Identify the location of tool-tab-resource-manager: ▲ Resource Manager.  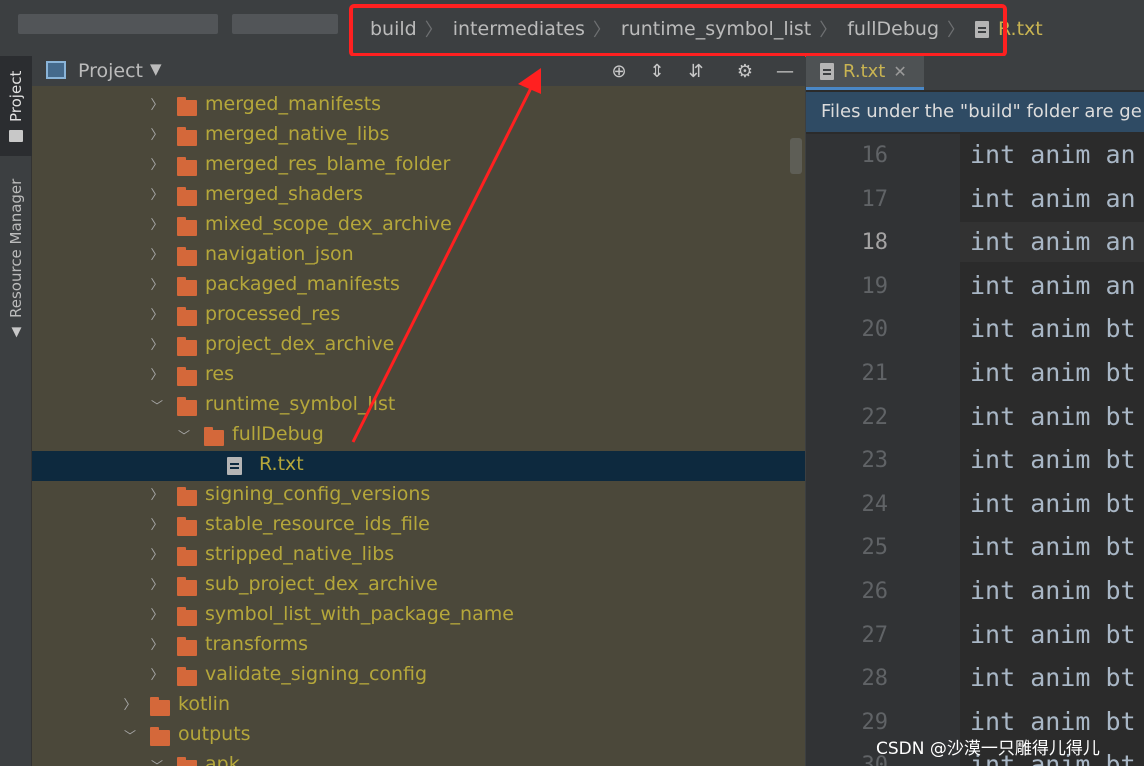
(16, 259).